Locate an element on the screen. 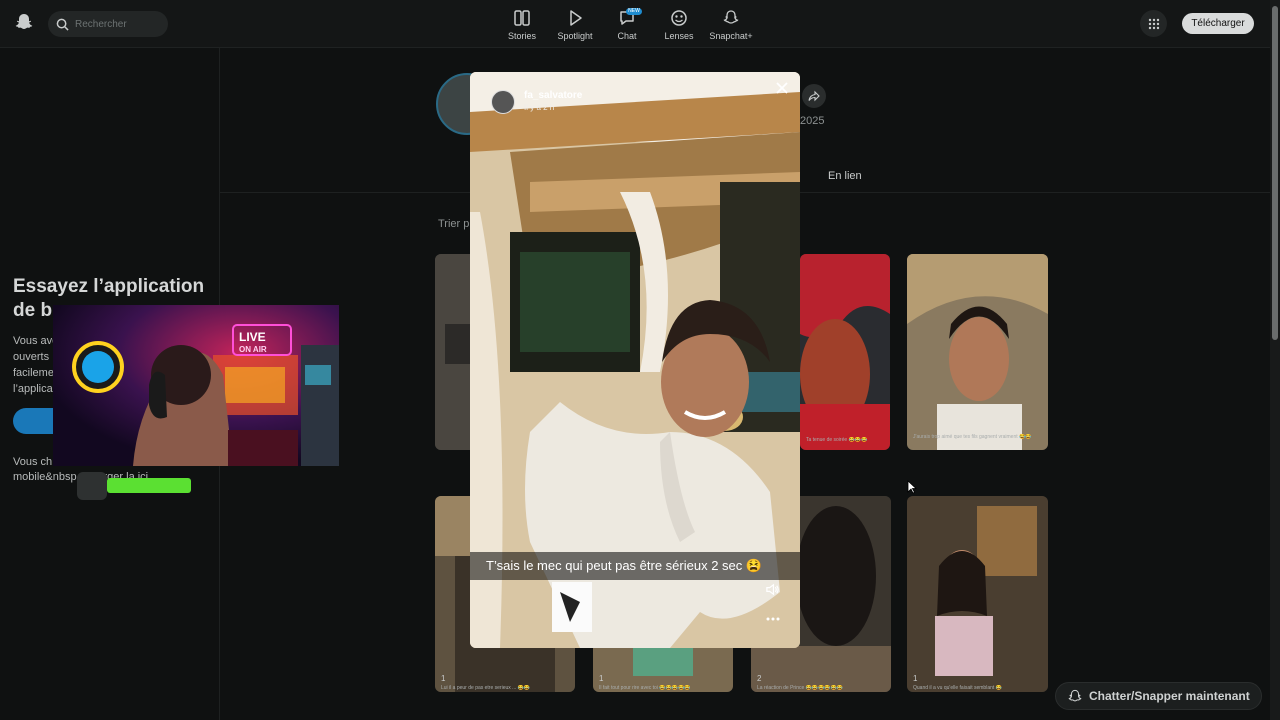 The image size is (1280, 720). chat-snap-now-button: Chatter/Snapper maintenant is located at coordinates (1158, 696).